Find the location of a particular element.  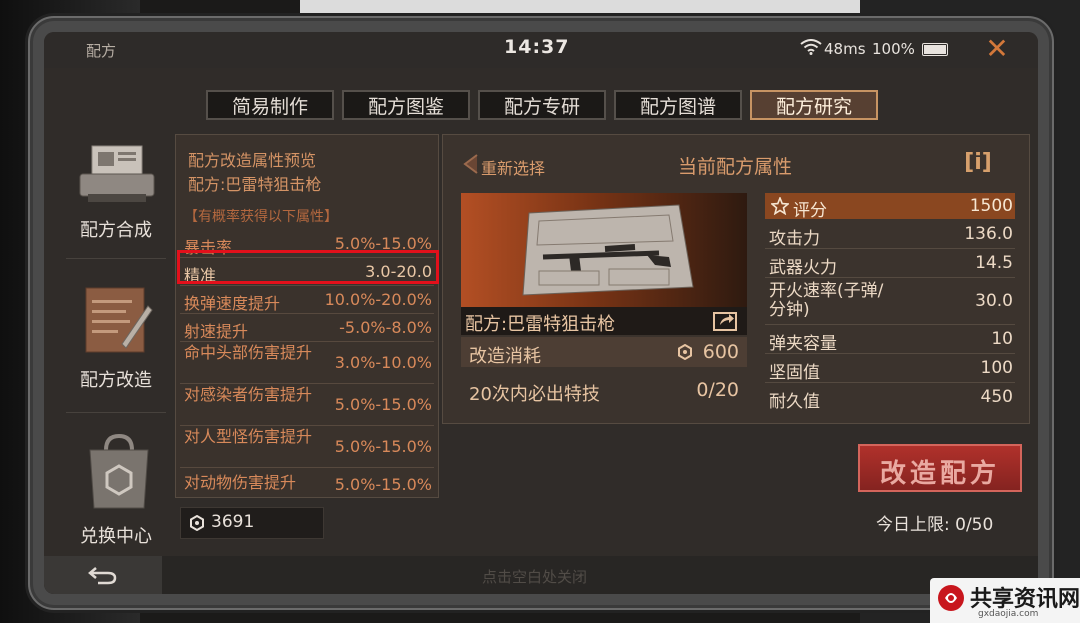

back-arrow-icon is located at coordinates (102, 576).